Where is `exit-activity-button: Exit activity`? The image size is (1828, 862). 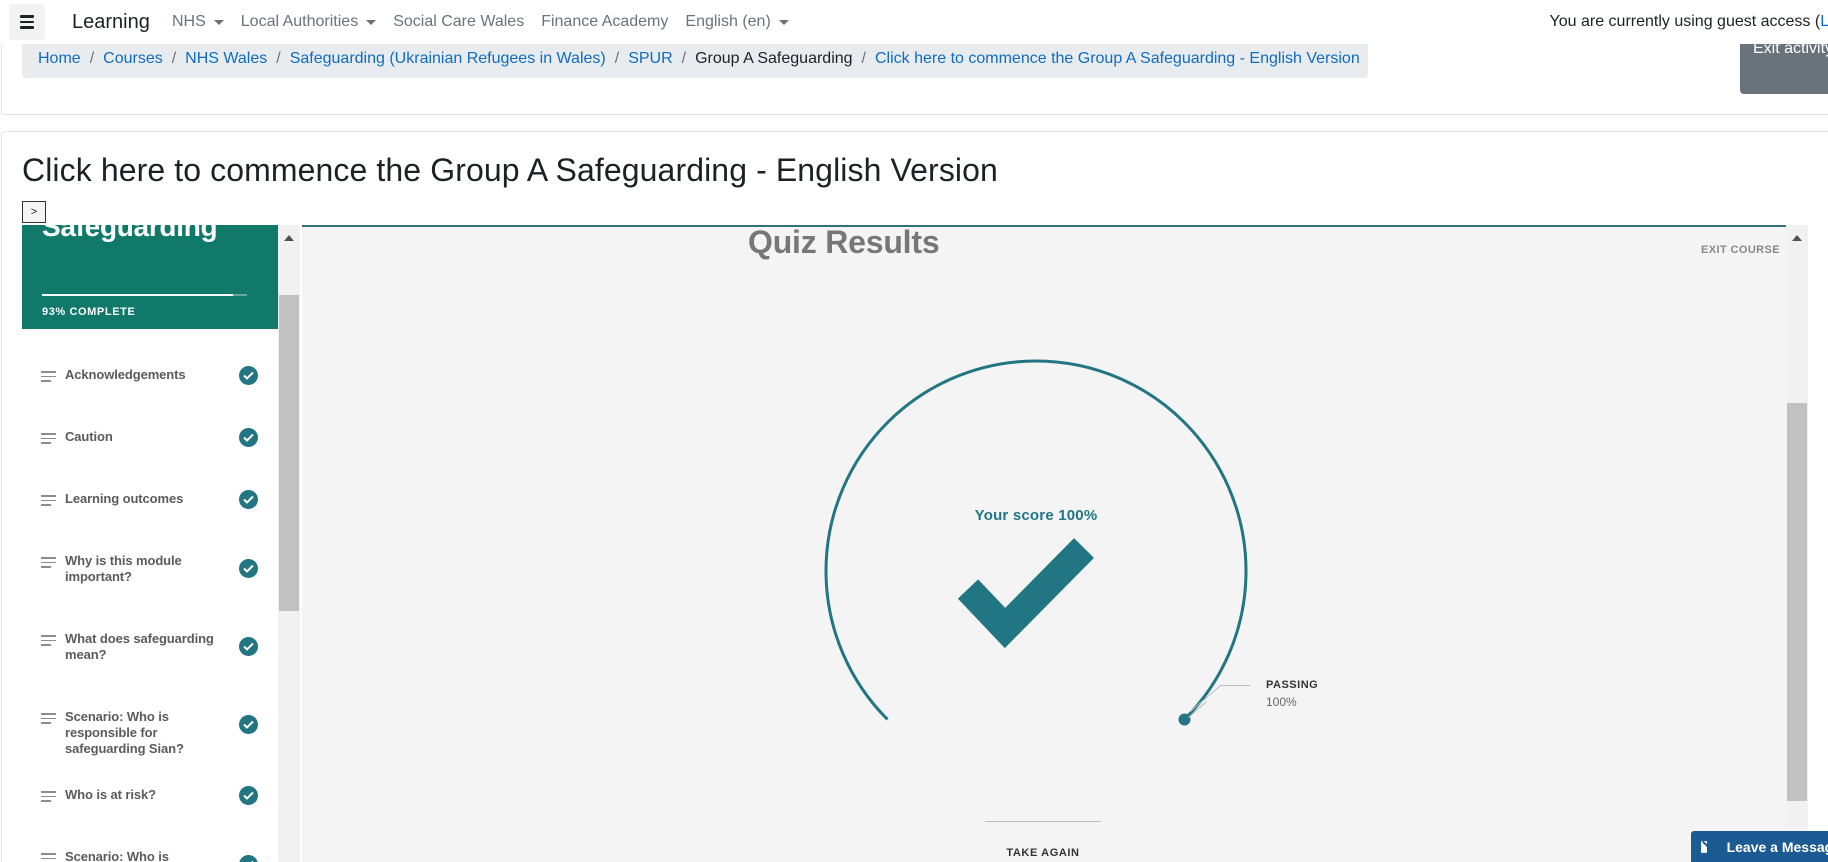
exit-activity-button: Exit activity is located at coordinates (1784, 67).